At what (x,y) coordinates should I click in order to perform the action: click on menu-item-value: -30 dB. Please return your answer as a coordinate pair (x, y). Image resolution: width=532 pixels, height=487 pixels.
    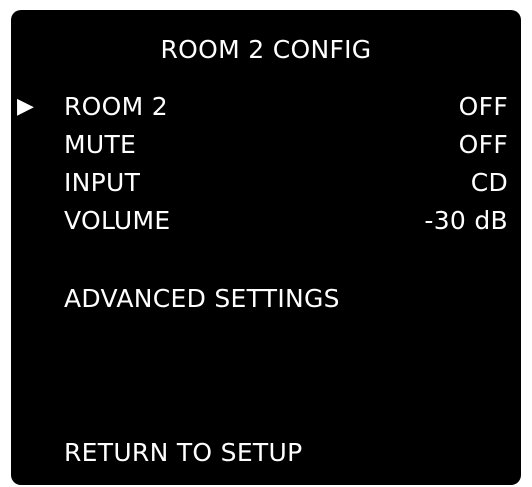
    Looking at the image, I should click on (466, 220).